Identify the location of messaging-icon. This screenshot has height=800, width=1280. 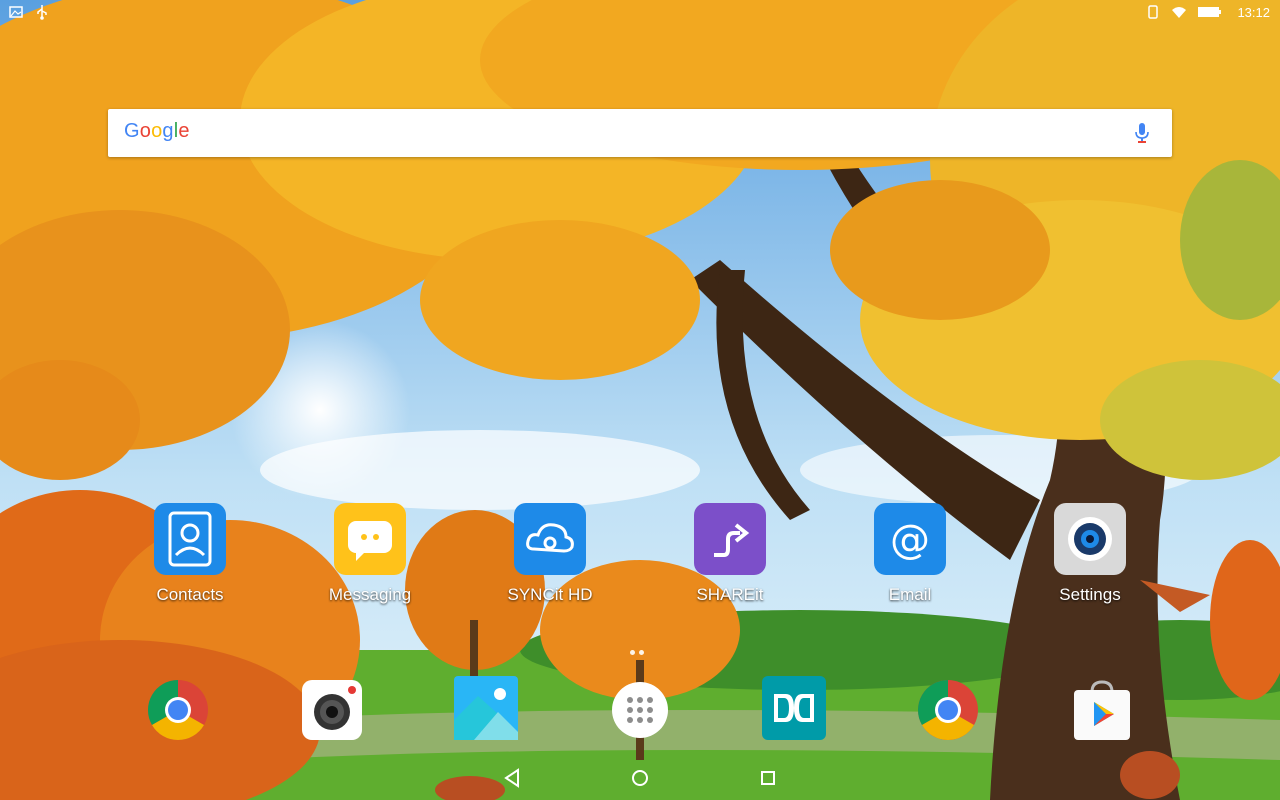
(370, 539).